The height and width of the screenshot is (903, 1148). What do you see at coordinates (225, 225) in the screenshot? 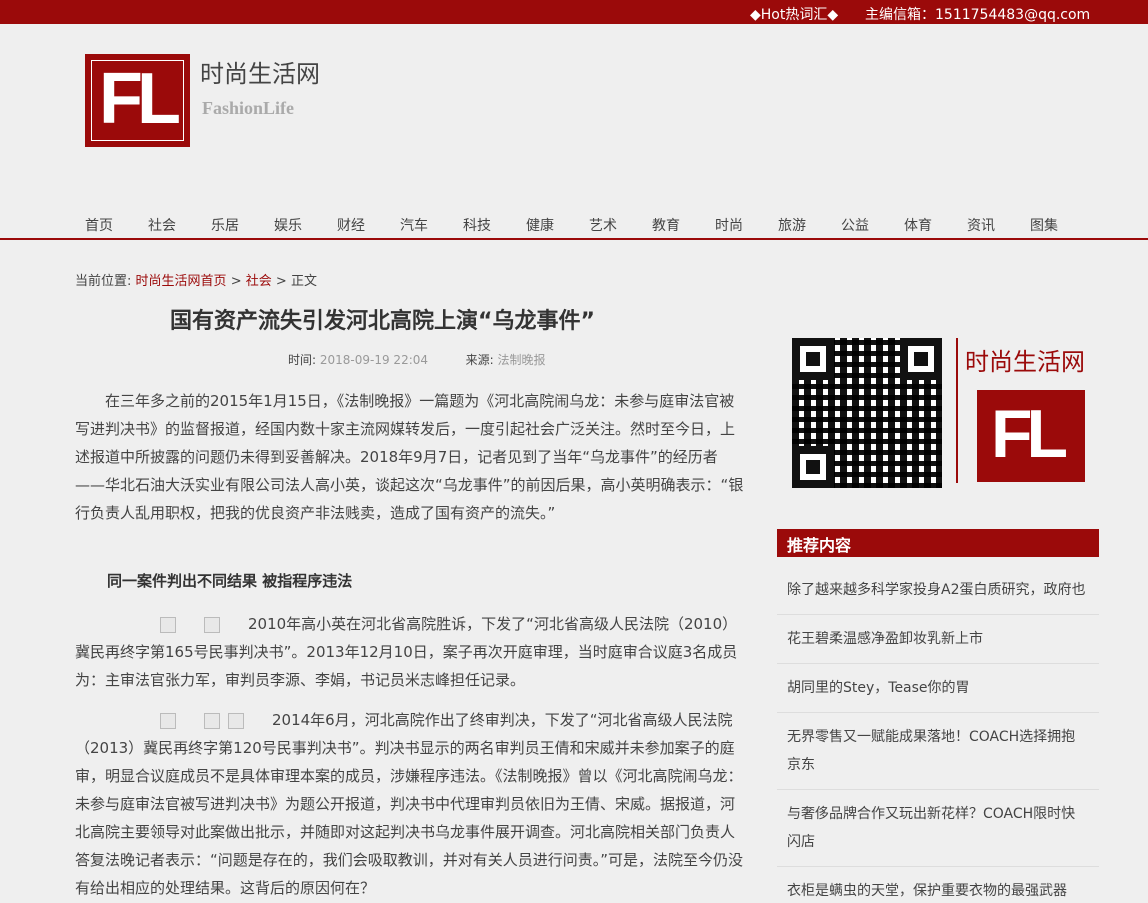
I see `nav-item-home-living: 乐居` at bounding box center [225, 225].